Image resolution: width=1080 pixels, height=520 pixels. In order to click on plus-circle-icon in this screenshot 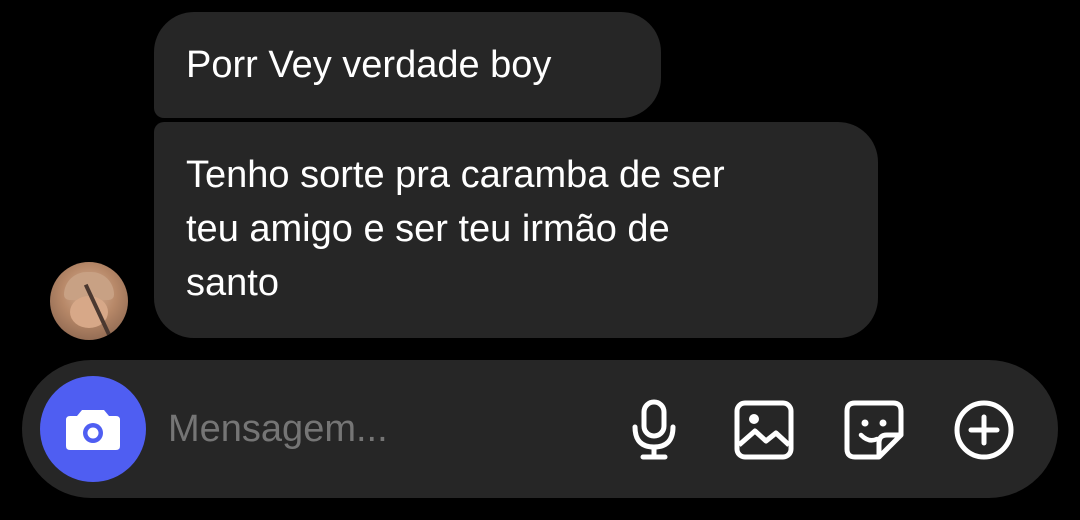, I will do `click(984, 430)`.